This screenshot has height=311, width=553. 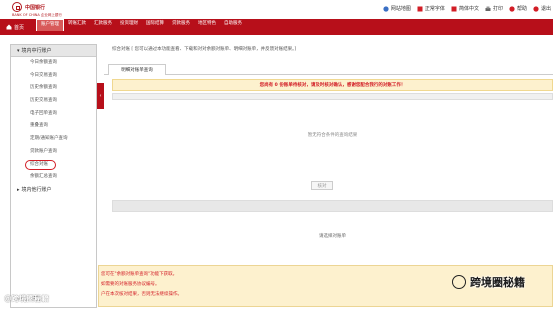 What do you see at coordinates (9, 27) in the screenshot?
I see `home-icon` at bounding box center [9, 27].